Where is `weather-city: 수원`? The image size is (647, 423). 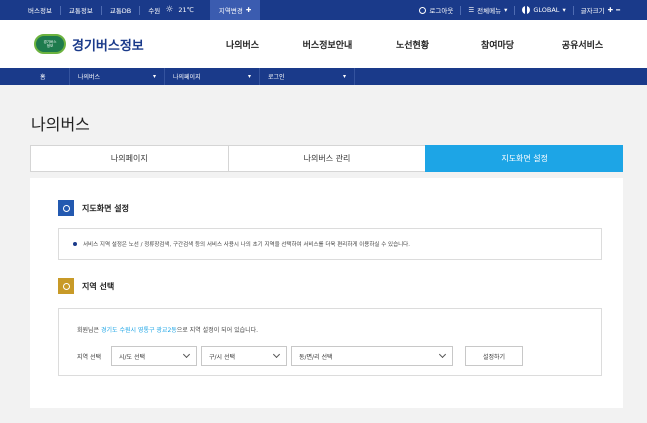
weather-city: 수원 is located at coordinates (154, 11).